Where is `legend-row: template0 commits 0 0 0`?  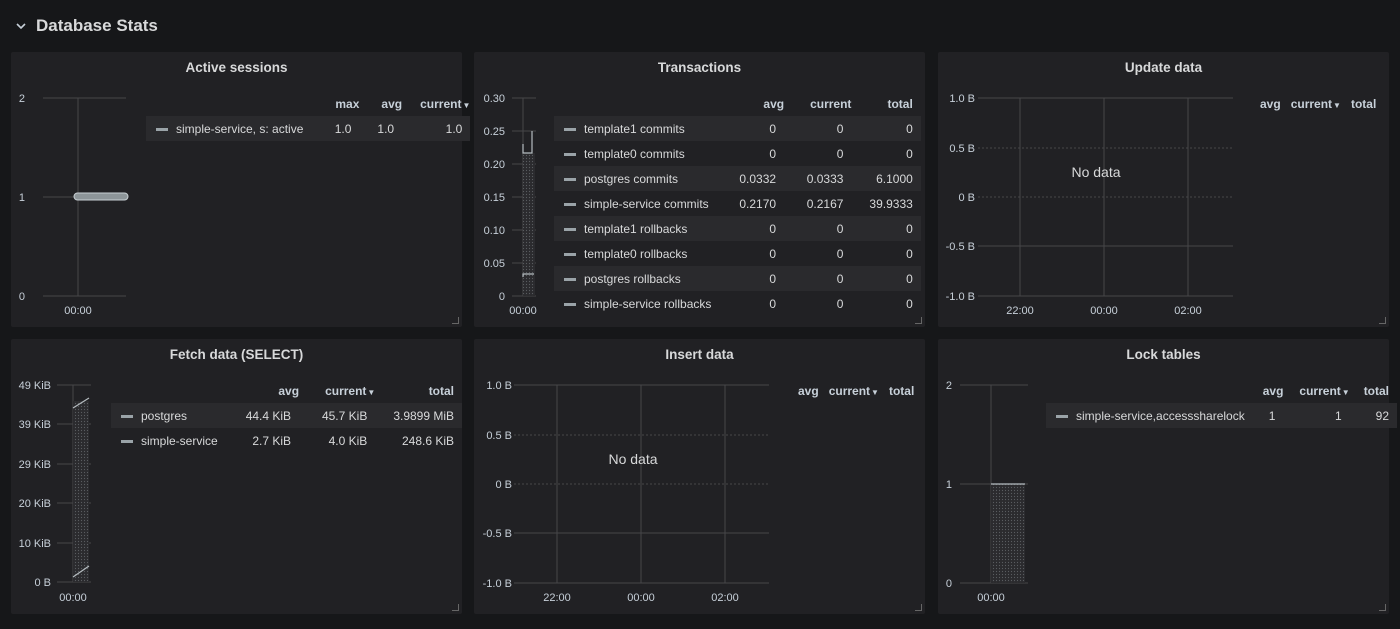 legend-row: template0 commits 0 0 0 is located at coordinates (737, 153).